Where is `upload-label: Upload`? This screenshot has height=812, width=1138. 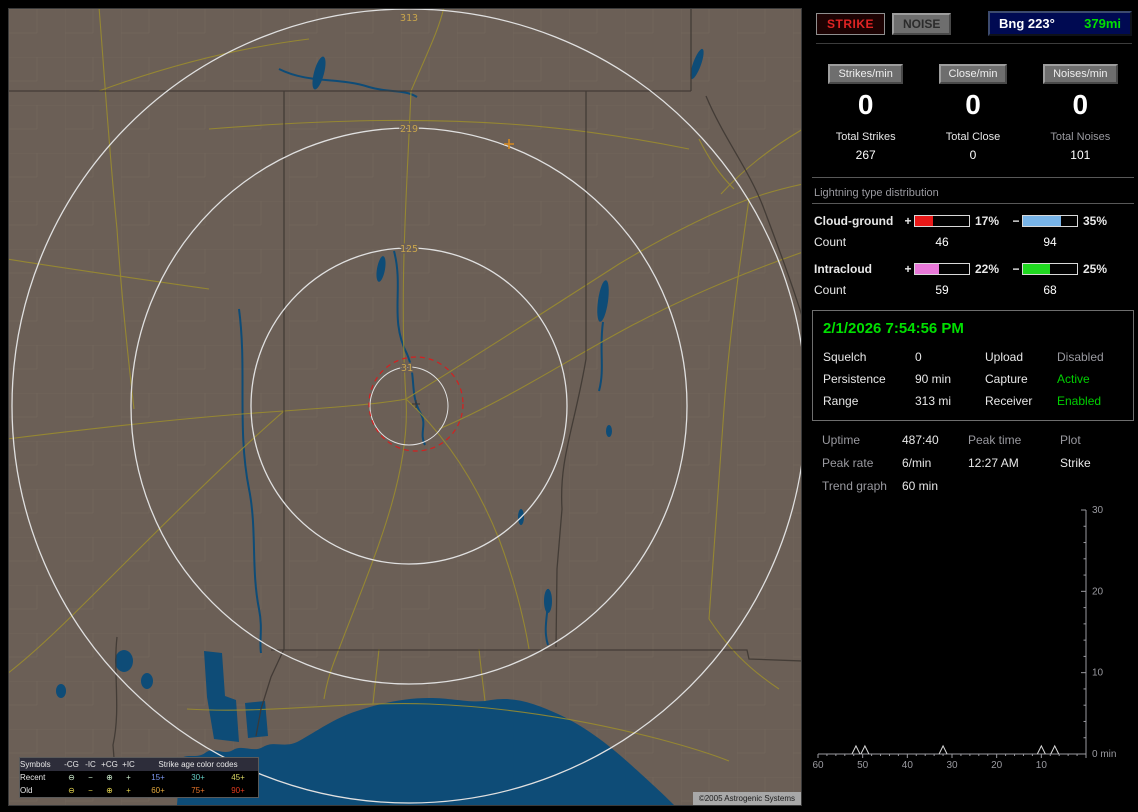
upload-label: Upload is located at coordinates (1004, 357).